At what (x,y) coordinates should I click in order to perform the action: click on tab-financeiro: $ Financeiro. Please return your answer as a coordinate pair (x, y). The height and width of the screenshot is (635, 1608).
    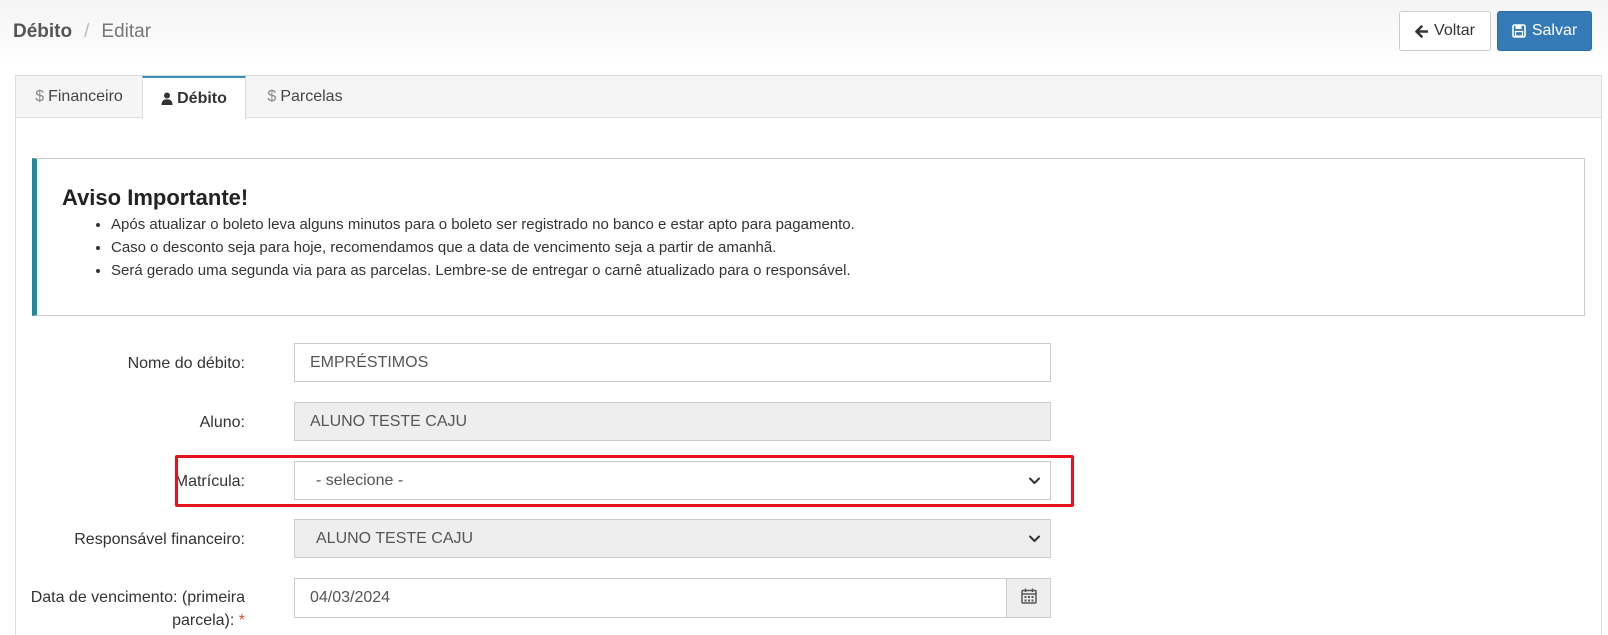
    Looking at the image, I should click on (79, 97).